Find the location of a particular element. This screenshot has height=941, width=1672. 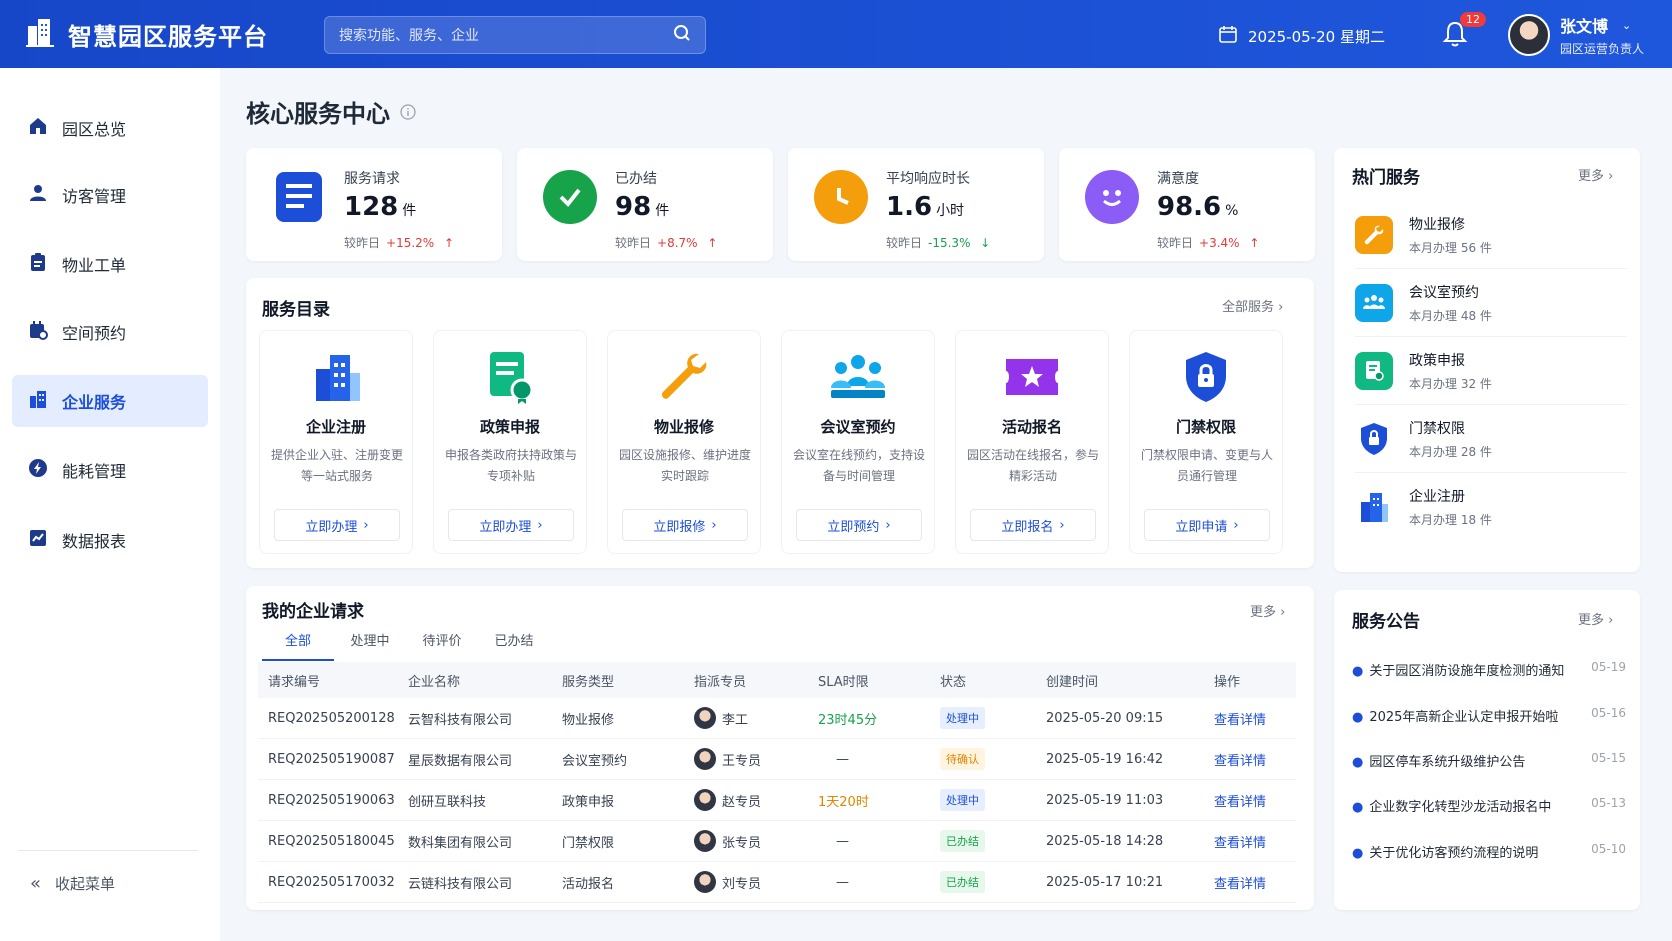

sidebar-item-work-orders: 物业工单 is located at coordinates (110, 264).